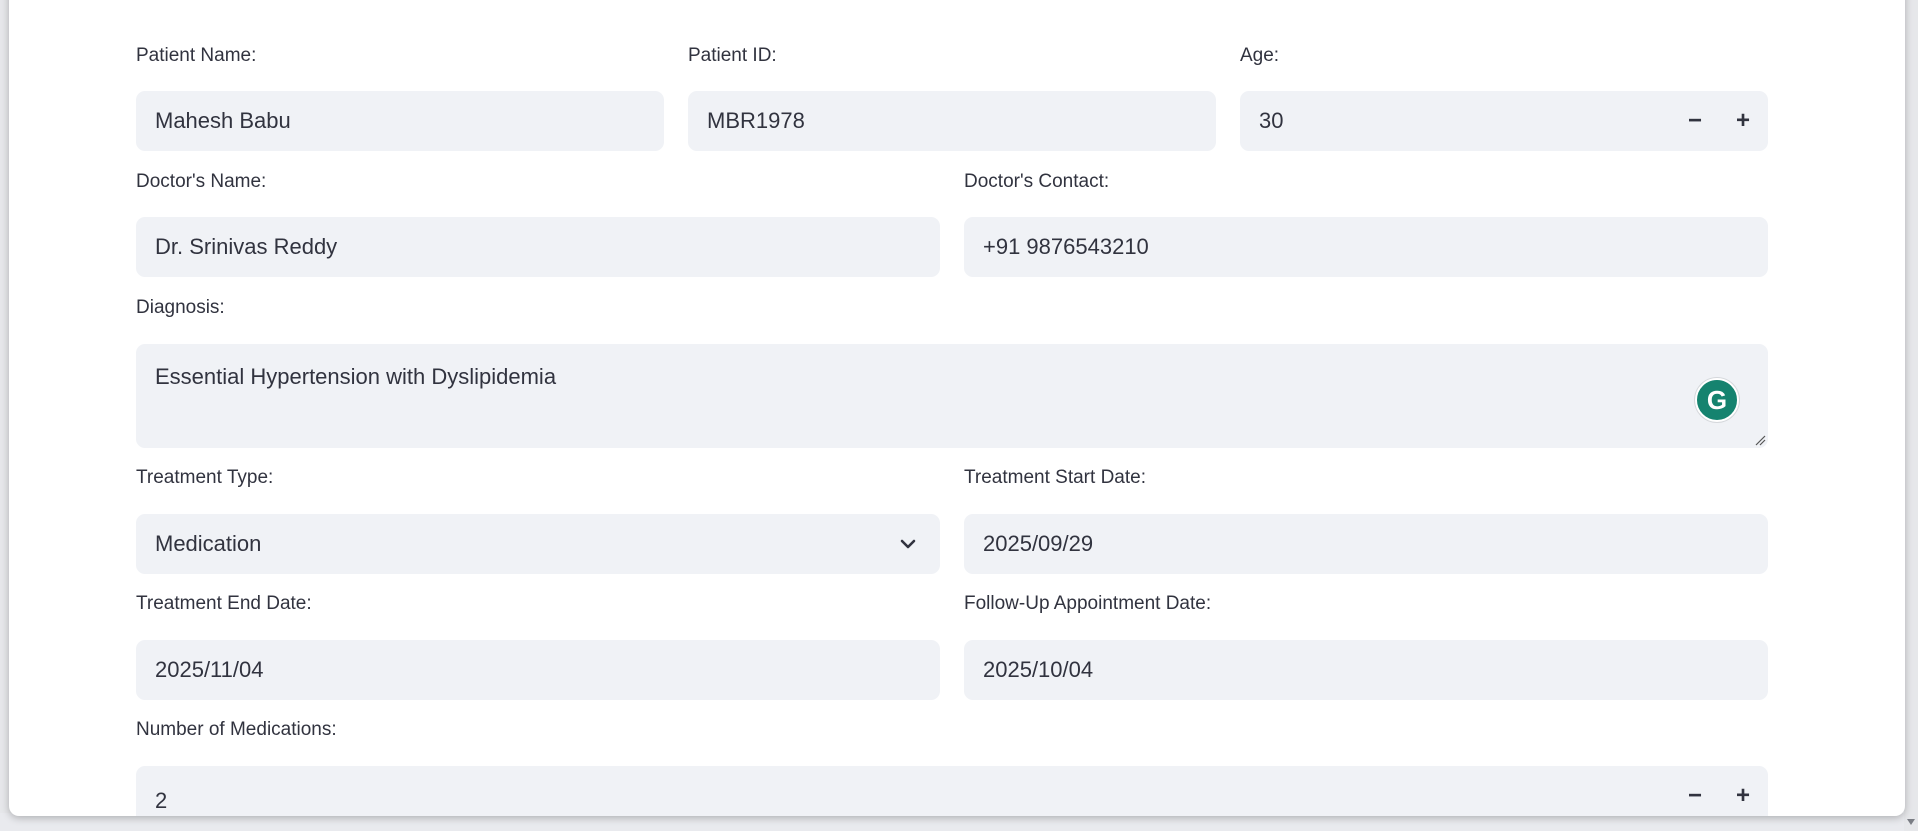  Describe the element at coordinates (538, 544) in the screenshot. I see `treatment-type-select: Medication` at that location.